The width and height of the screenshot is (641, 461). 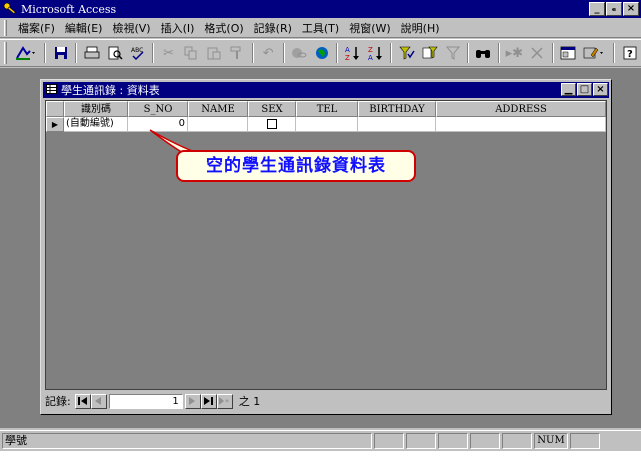 I want to click on toolbar: ABC ✂ ↶ AZ ZA ▸✱ ?, so click(x=320, y=53).